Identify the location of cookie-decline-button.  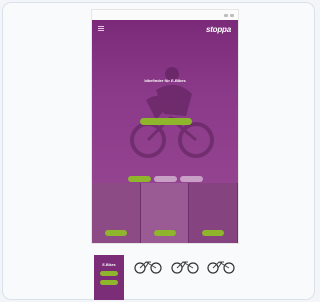
(191, 179).